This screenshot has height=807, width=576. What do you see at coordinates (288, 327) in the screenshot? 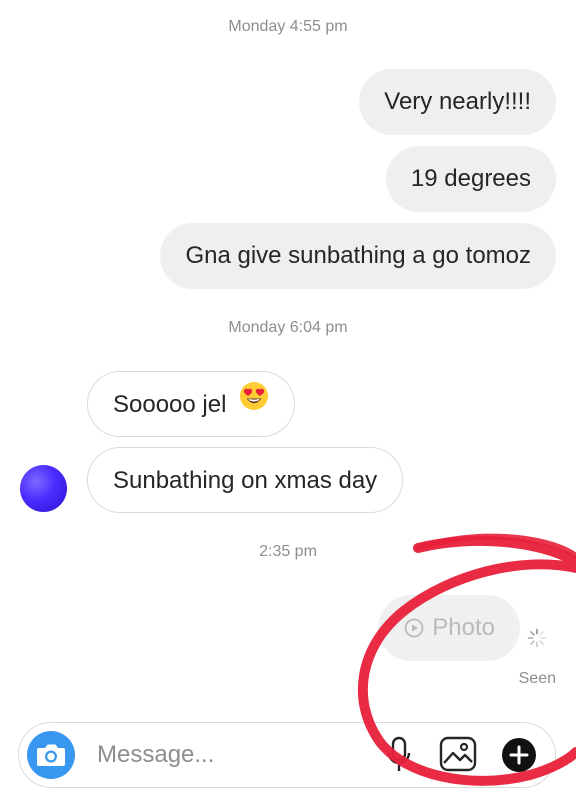
I see `timestamp: Monday 6:04 pm` at bounding box center [288, 327].